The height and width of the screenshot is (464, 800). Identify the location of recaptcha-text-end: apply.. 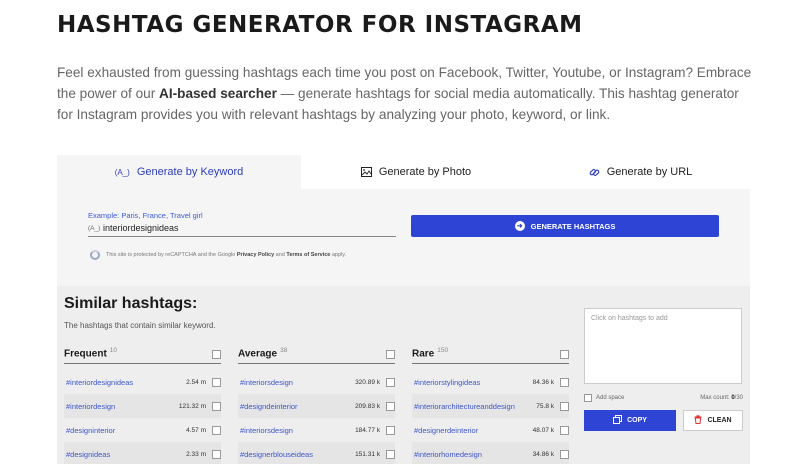
(338, 255).